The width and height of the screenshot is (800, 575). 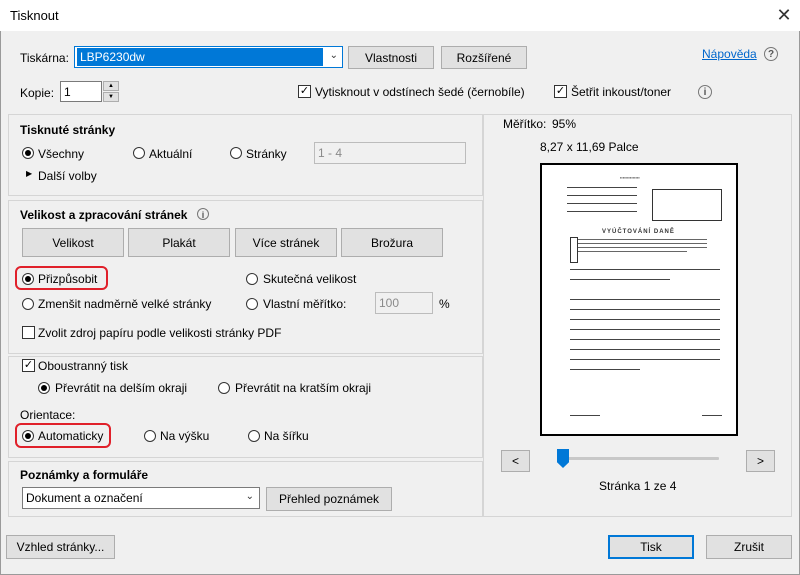 I want to click on auto-orientation-radio, so click(x=28, y=436).